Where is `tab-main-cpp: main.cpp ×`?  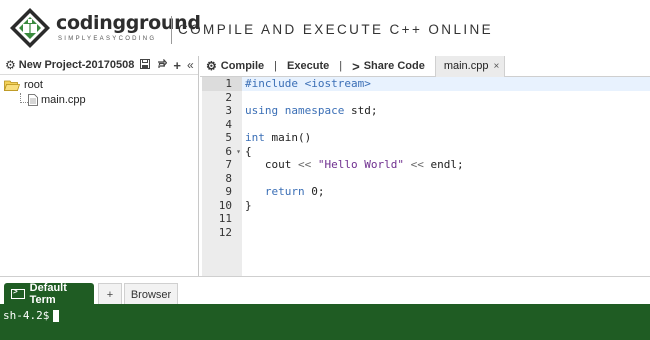
tab-main-cpp: main.cpp × is located at coordinates (470, 66).